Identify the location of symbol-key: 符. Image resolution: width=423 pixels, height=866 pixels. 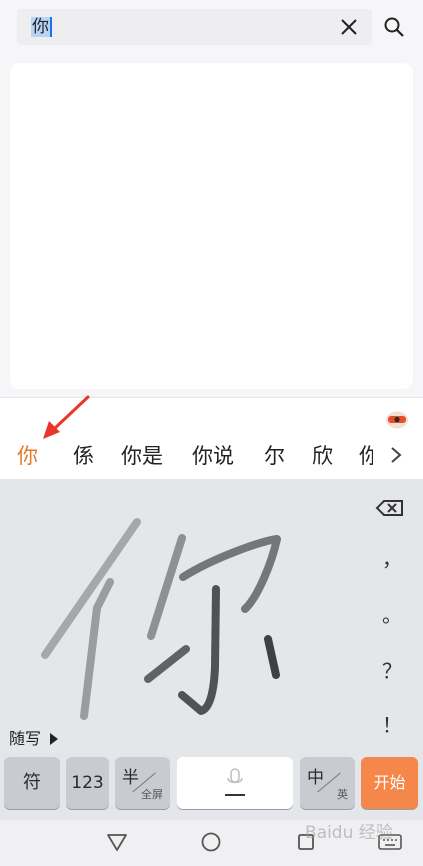
(32, 783).